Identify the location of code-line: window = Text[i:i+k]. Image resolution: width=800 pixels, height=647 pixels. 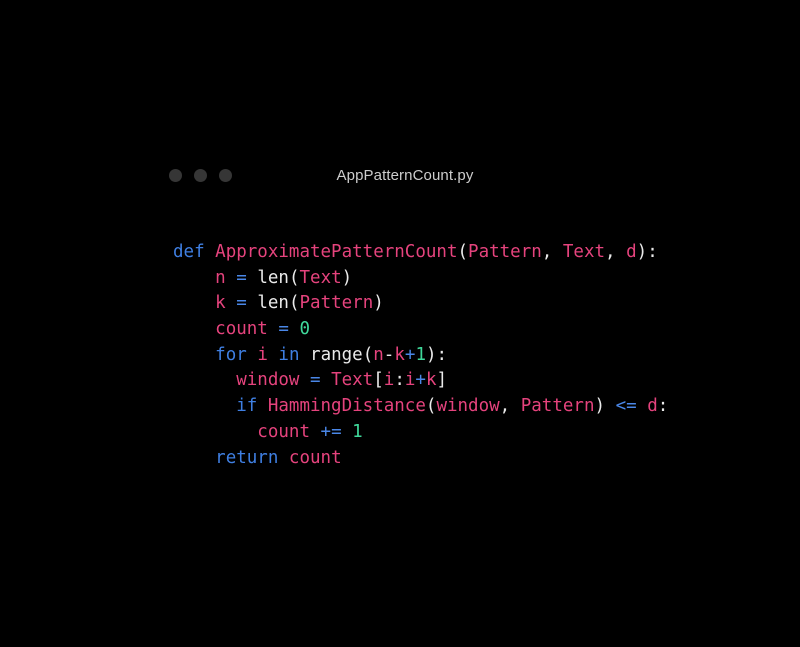
(420, 381).